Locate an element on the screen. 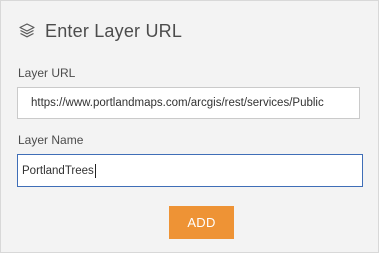 The height and width of the screenshot is (253, 379). text-caret is located at coordinates (95, 170).